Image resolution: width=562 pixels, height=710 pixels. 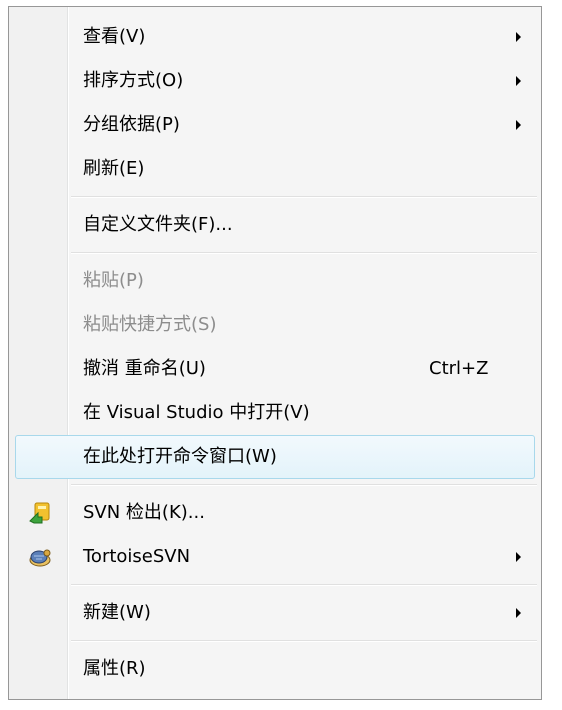 I want to click on menu-item-undo-rename: 撤消 重命名(U) Ctrl+Z, so click(x=275, y=369).